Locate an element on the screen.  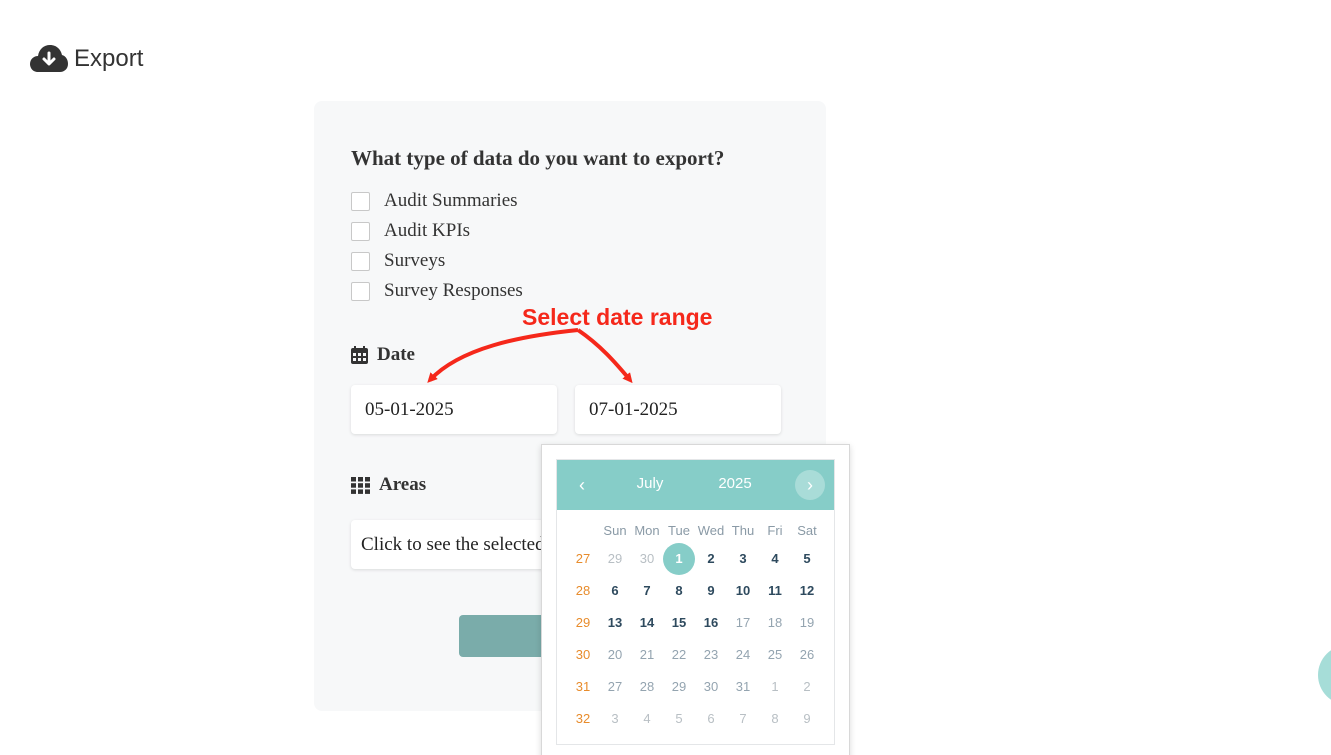
date-section-label: Date is located at coordinates (383, 355).